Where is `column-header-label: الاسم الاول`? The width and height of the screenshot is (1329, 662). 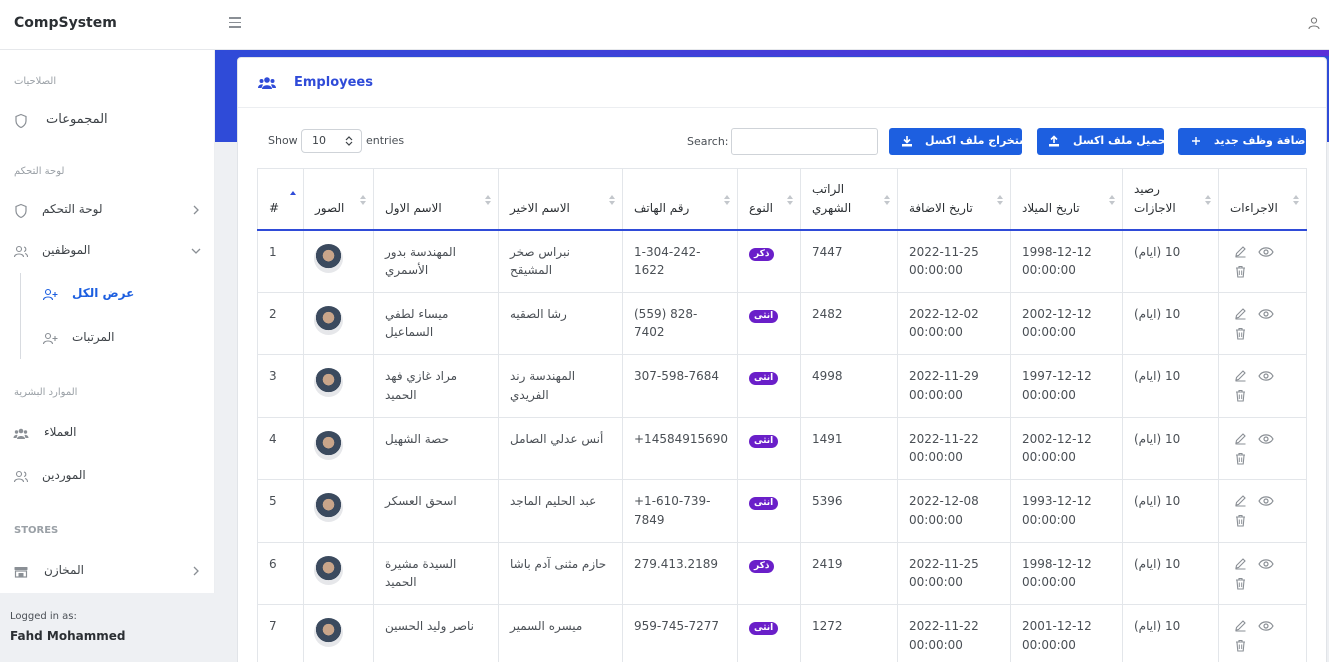
column-header-label: الاسم الاول is located at coordinates (413, 207).